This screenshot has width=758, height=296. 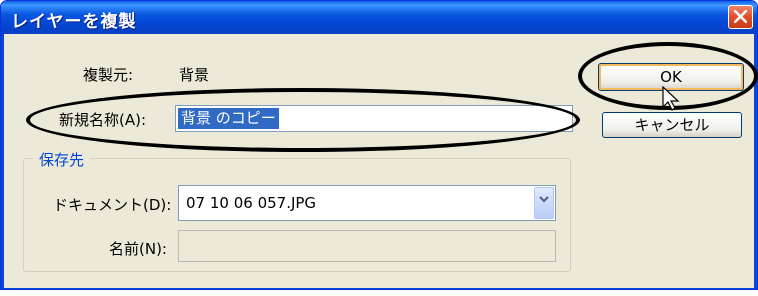 What do you see at coordinates (74, 22) in the screenshot?
I see `dialog-title: レイヤーを複製` at bounding box center [74, 22].